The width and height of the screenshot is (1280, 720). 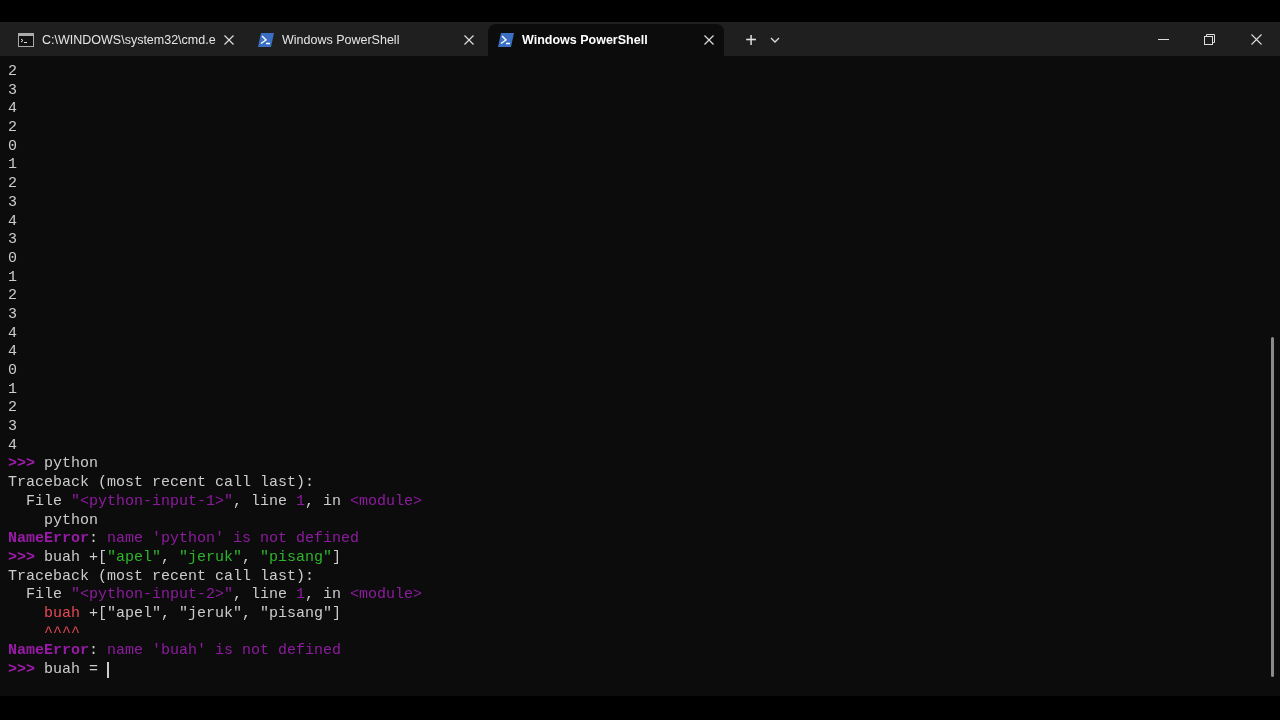 I want to click on terminal-text: ^^^^, so click(x=62, y=633).